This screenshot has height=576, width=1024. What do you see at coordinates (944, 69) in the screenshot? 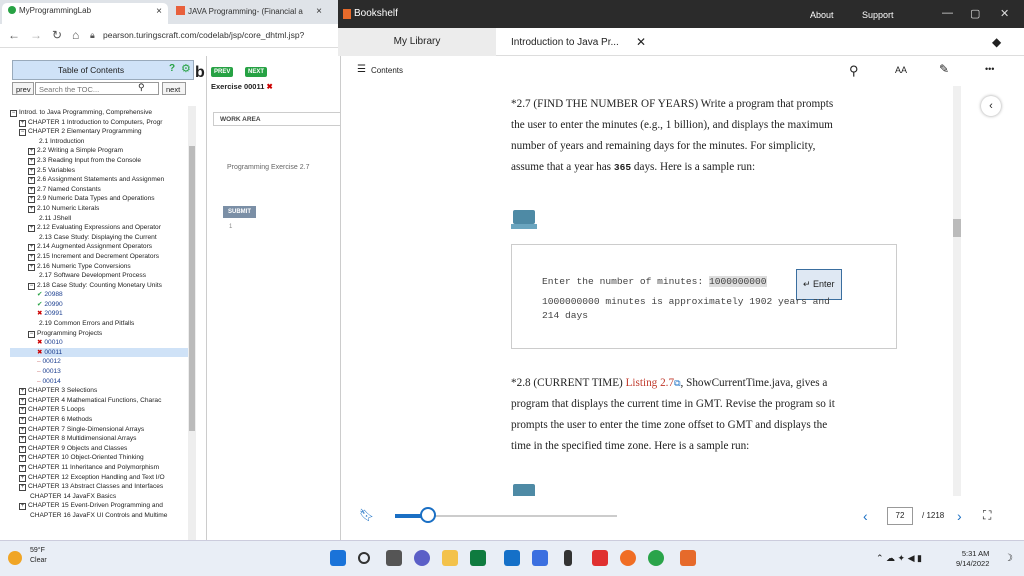
I see `notes-icon: ✎` at bounding box center [944, 69].